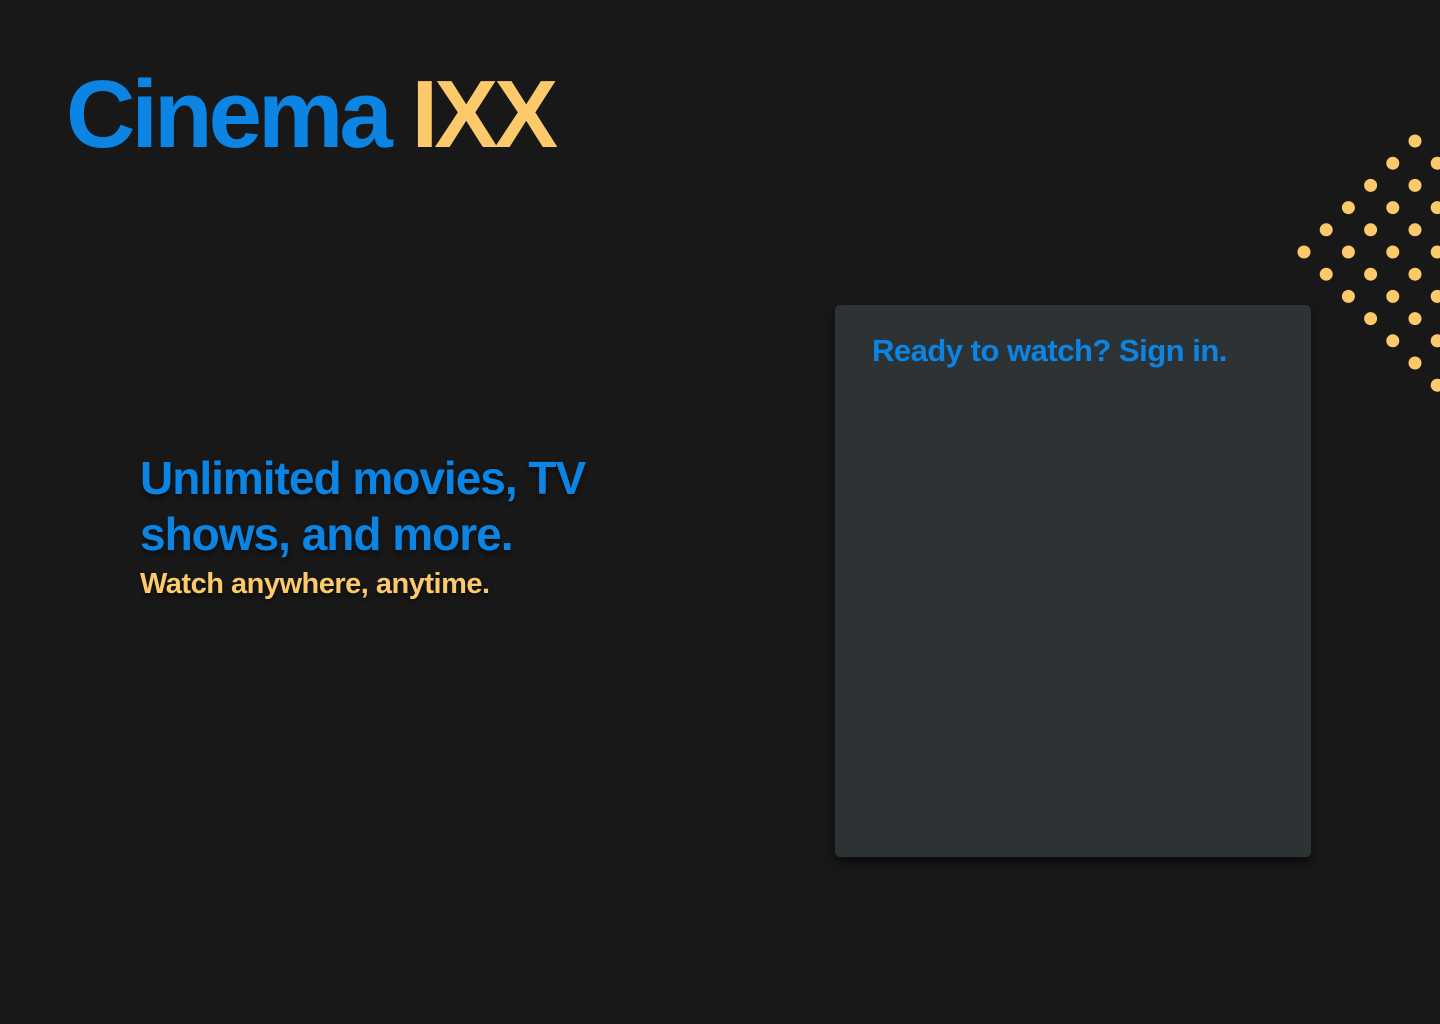  I want to click on dot-grid-pattern-icon, so click(1368, 263).